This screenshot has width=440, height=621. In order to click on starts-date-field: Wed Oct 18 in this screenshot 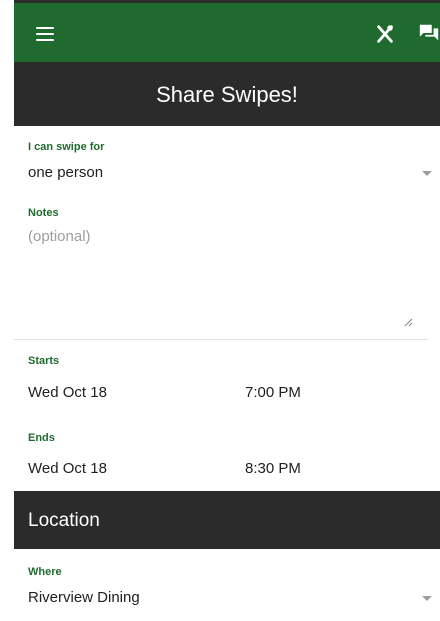, I will do `click(67, 392)`.